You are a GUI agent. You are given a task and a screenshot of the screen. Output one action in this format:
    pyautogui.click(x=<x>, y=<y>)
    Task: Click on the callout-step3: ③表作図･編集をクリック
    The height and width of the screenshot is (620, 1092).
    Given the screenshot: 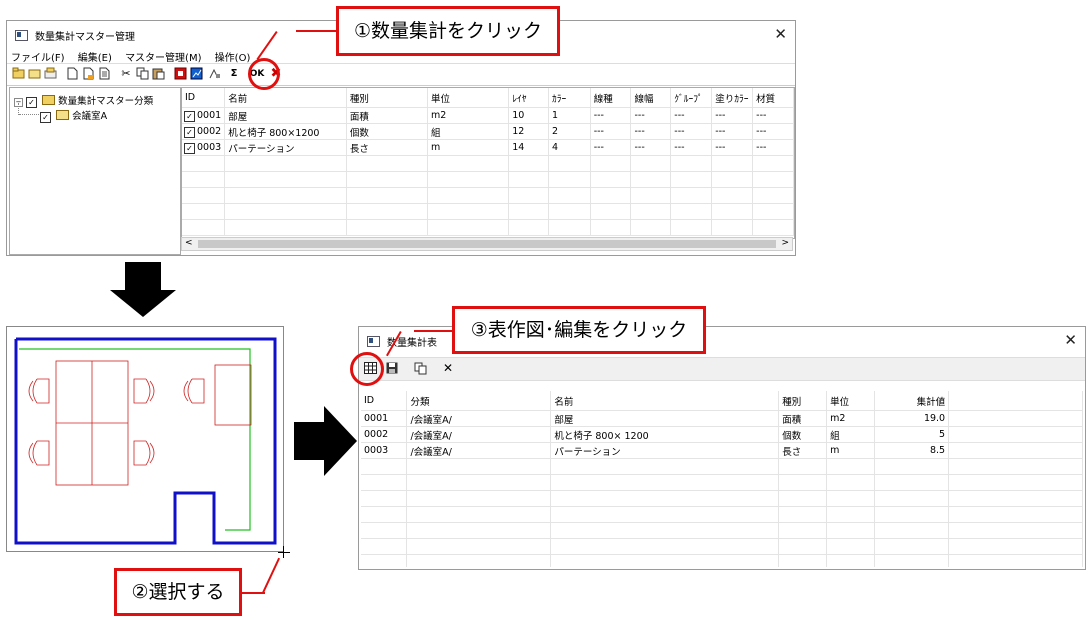 What is the action you would take?
    pyautogui.click(x=579, y=330)
    